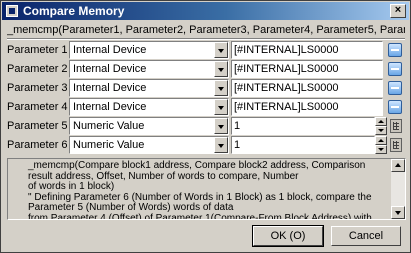 The image size is (411, 253). What do you see at coordinates (288, 236) in the screenshot?
I see `ok-button: OK (O)` at bounding box center [288, 236].